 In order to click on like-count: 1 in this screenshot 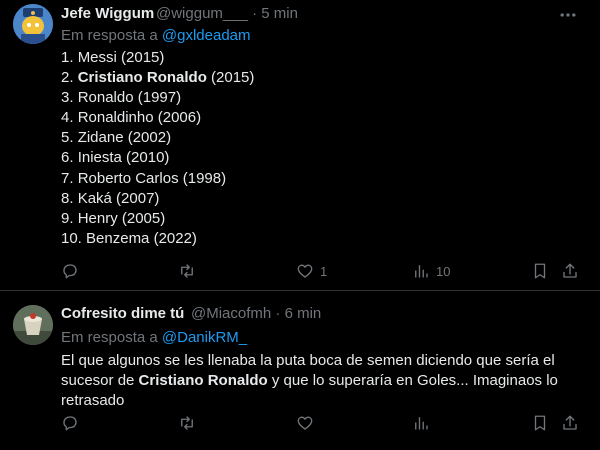, I will do `click(324, 271)`.